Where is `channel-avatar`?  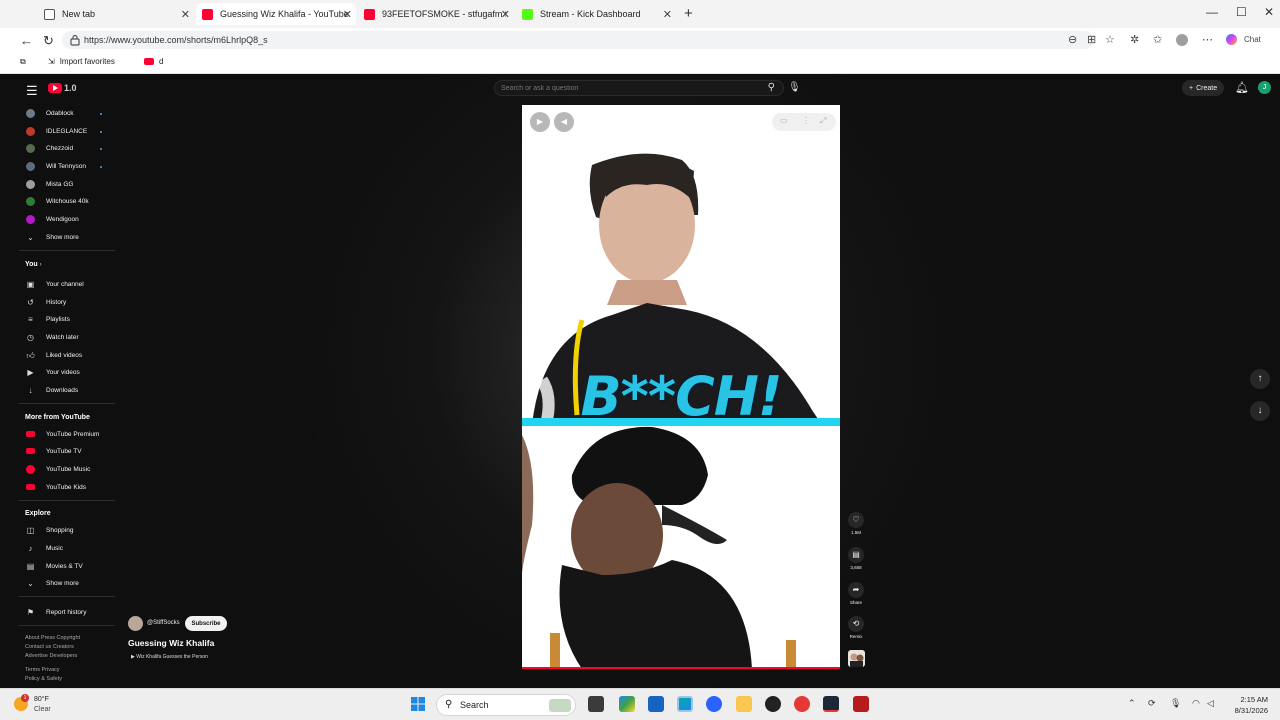 channel-avatar is located at coordinates (135, 623).